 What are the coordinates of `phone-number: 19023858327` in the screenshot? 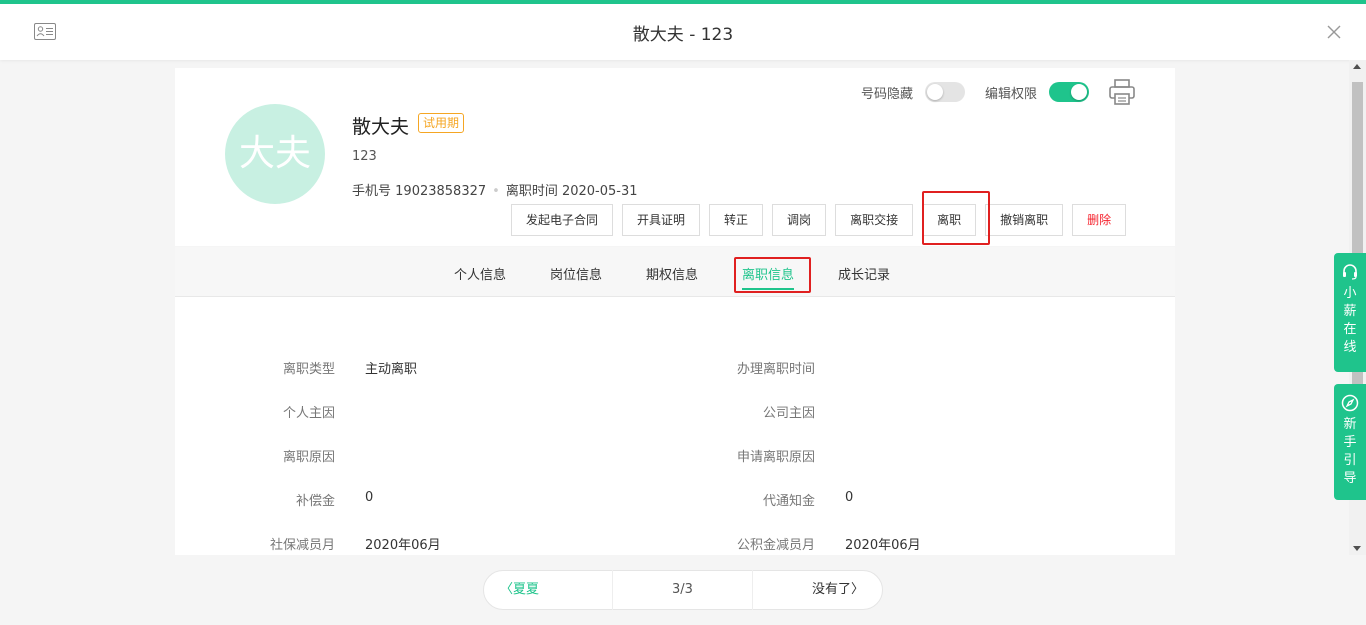 It's located at (441, 191).